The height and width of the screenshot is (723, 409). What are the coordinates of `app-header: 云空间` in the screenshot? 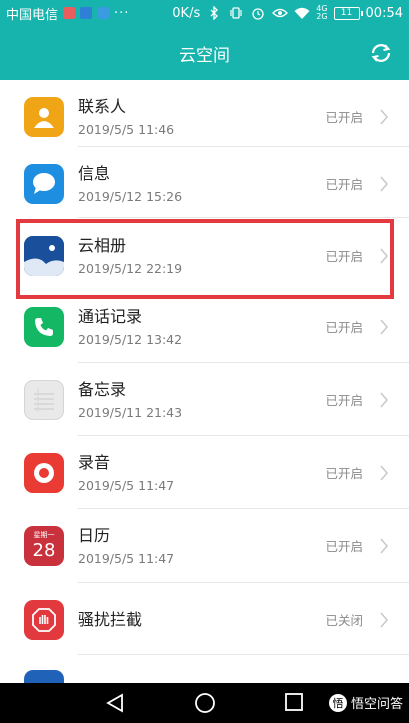 It's located at (204, 53).